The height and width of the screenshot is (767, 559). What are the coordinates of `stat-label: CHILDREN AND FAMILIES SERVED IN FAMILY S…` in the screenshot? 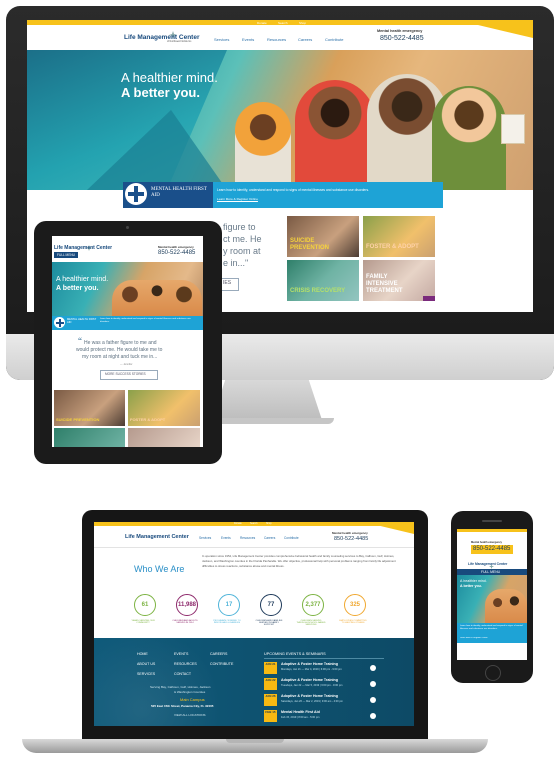 It's located at (269, 623).